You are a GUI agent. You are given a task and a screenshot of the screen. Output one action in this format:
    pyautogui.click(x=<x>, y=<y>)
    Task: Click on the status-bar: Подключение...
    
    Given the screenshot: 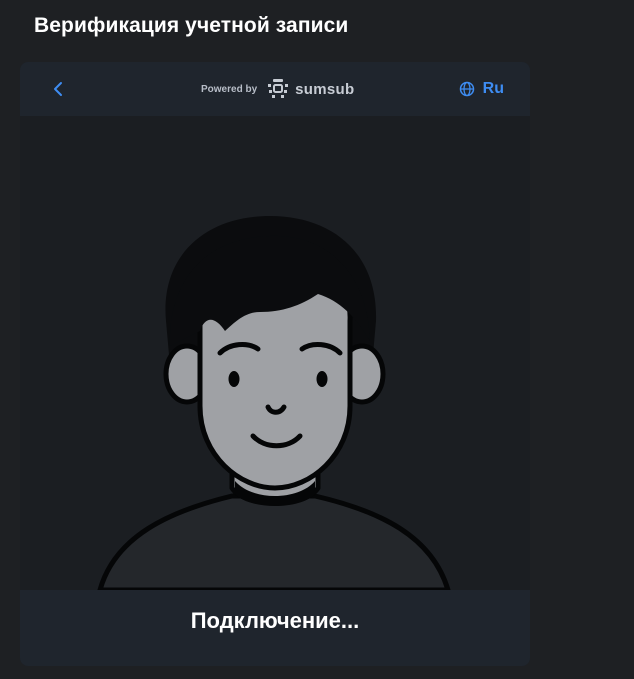 What is the action you would take?
    pyautogui.click(x=275, y=628)
    